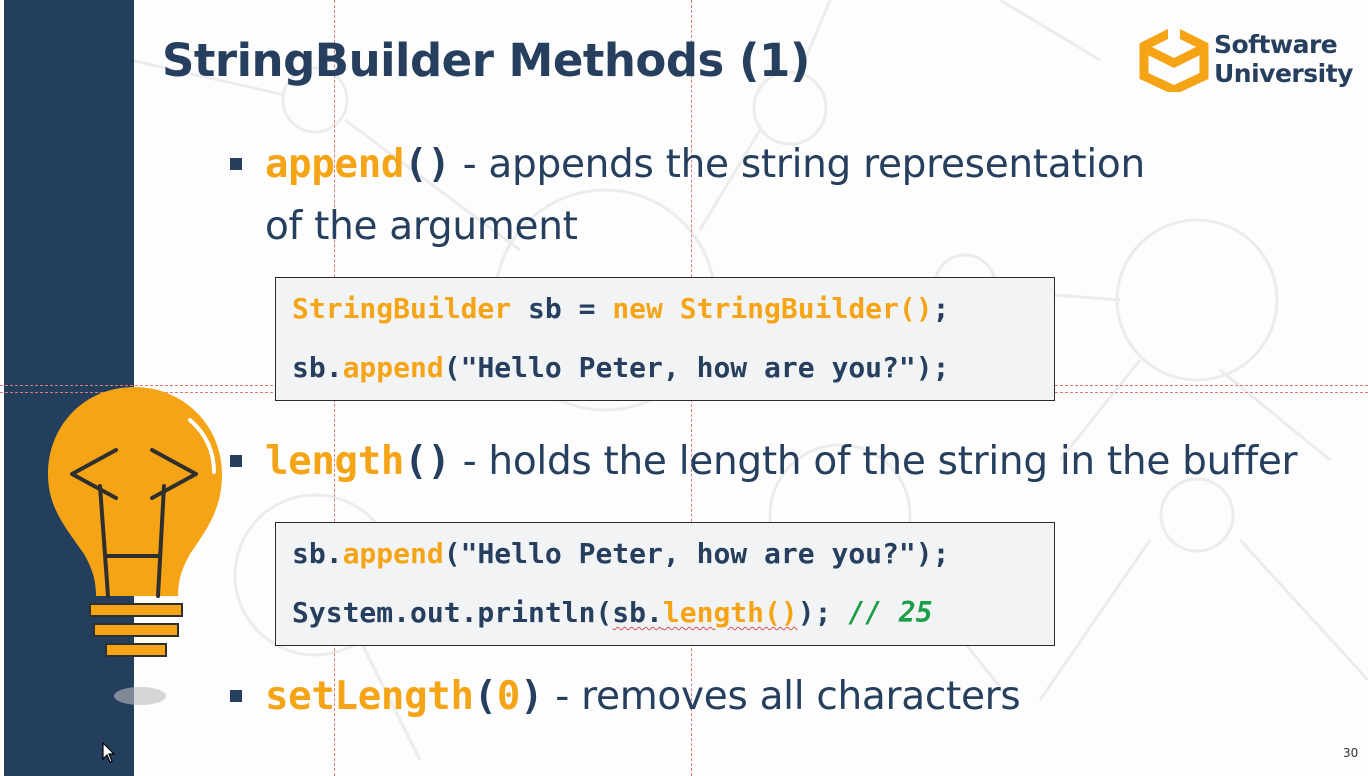  I want to click on softuni-logo-icon, so click(1174, 60).